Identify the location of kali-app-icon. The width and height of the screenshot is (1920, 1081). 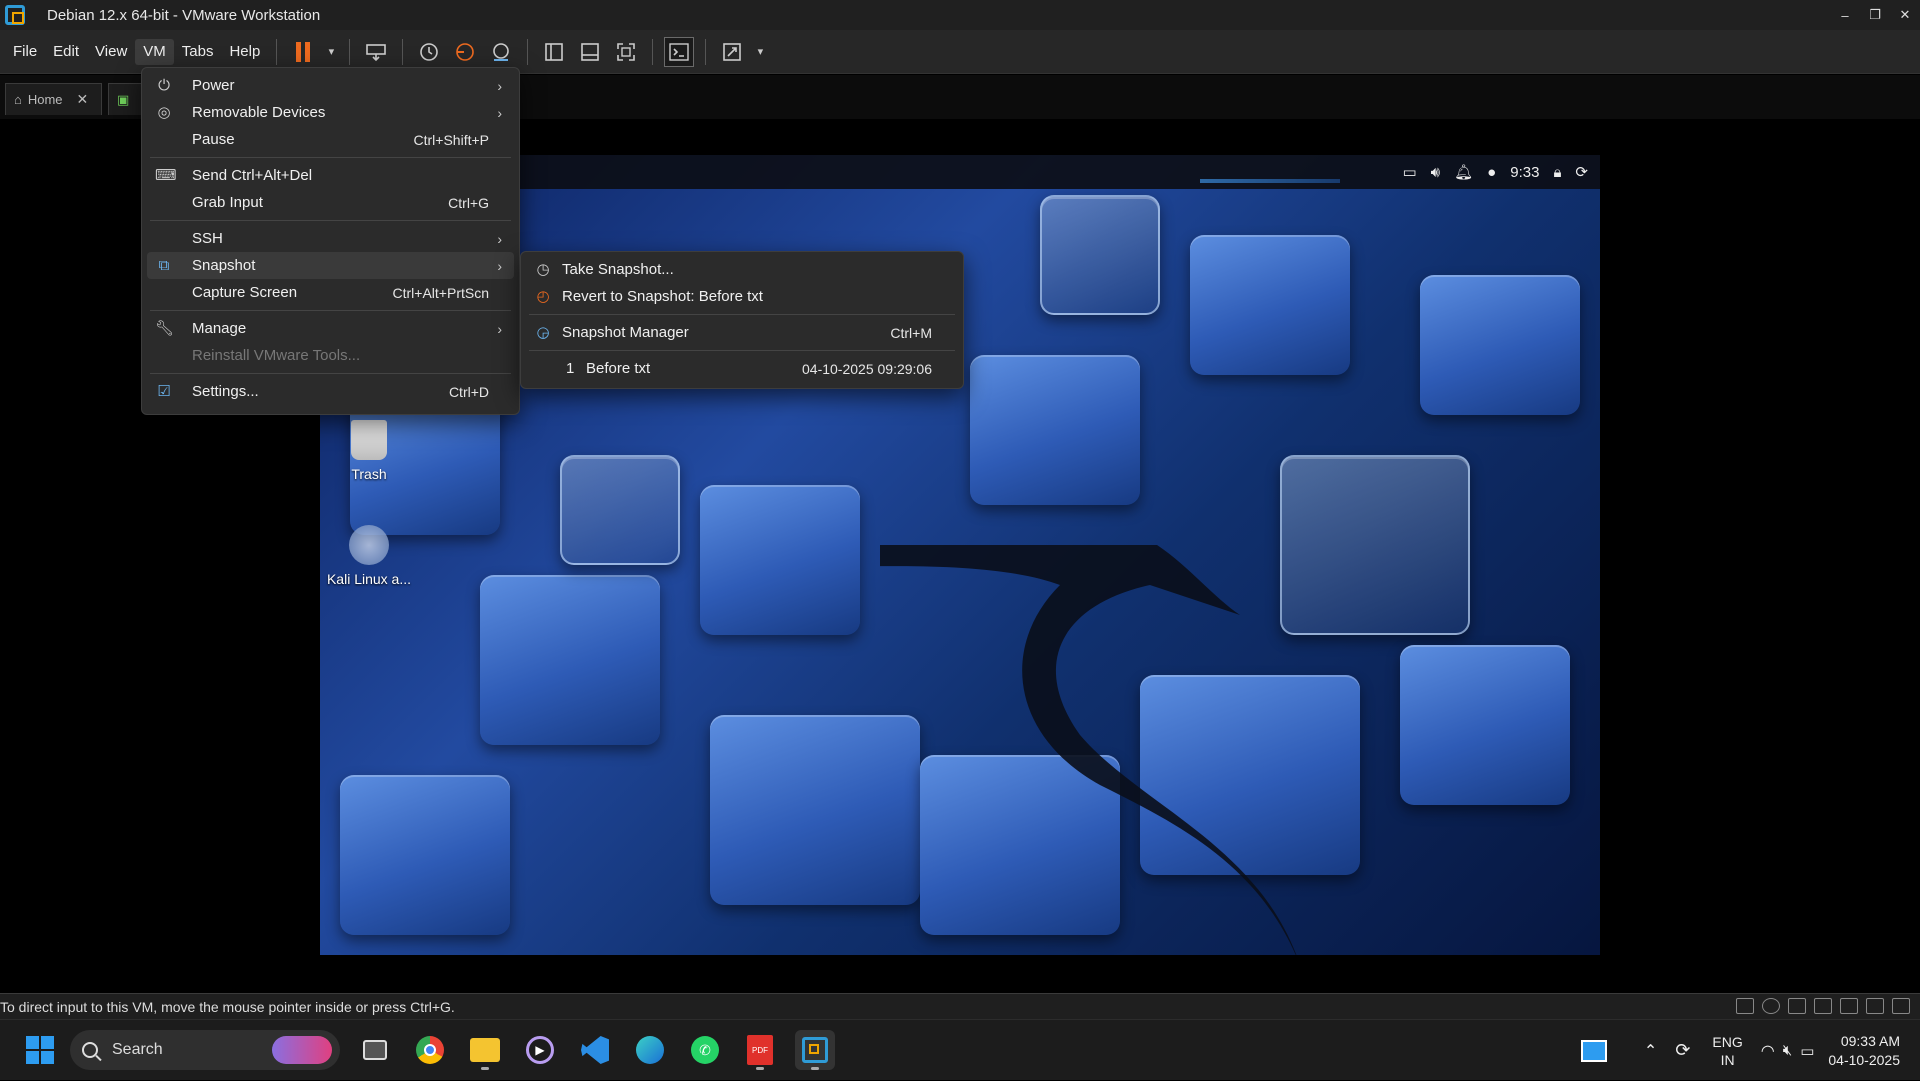
(369, 545).